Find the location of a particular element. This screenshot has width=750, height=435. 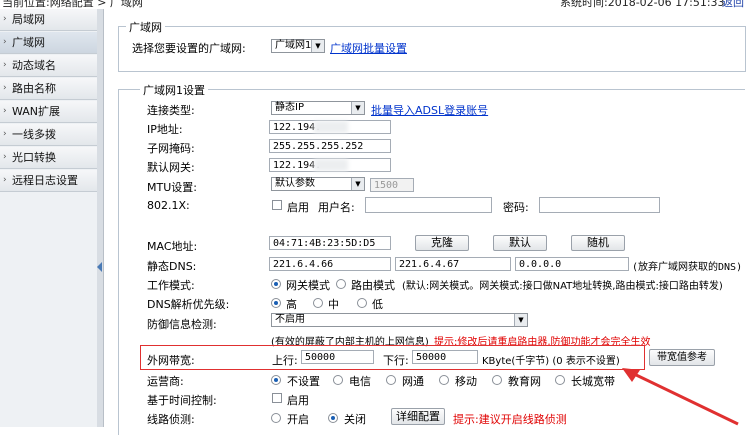

conn-type-label: 连接类型: is located at coordinates (171, 110).